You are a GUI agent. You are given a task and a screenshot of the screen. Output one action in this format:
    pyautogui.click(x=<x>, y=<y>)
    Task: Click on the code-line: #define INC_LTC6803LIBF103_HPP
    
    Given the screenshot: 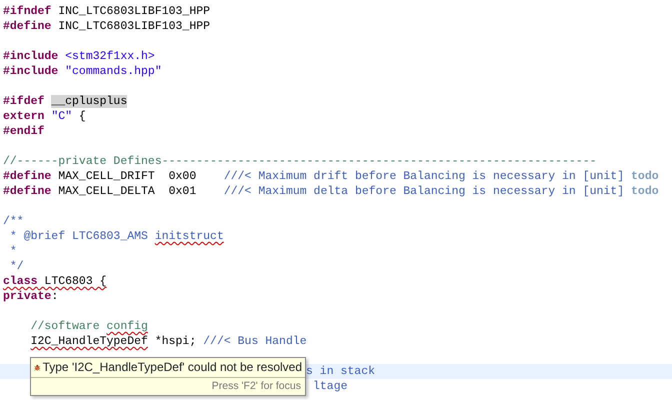 What is the action you would take?
    pyautogui.click(x=106, y=26)
    